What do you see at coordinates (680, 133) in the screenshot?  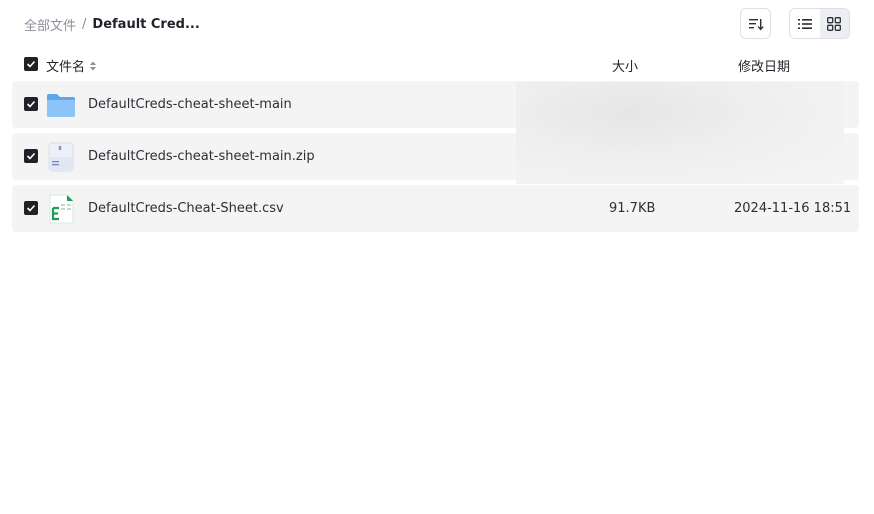 I see `redacted-region` at bounding box center [680, 133].